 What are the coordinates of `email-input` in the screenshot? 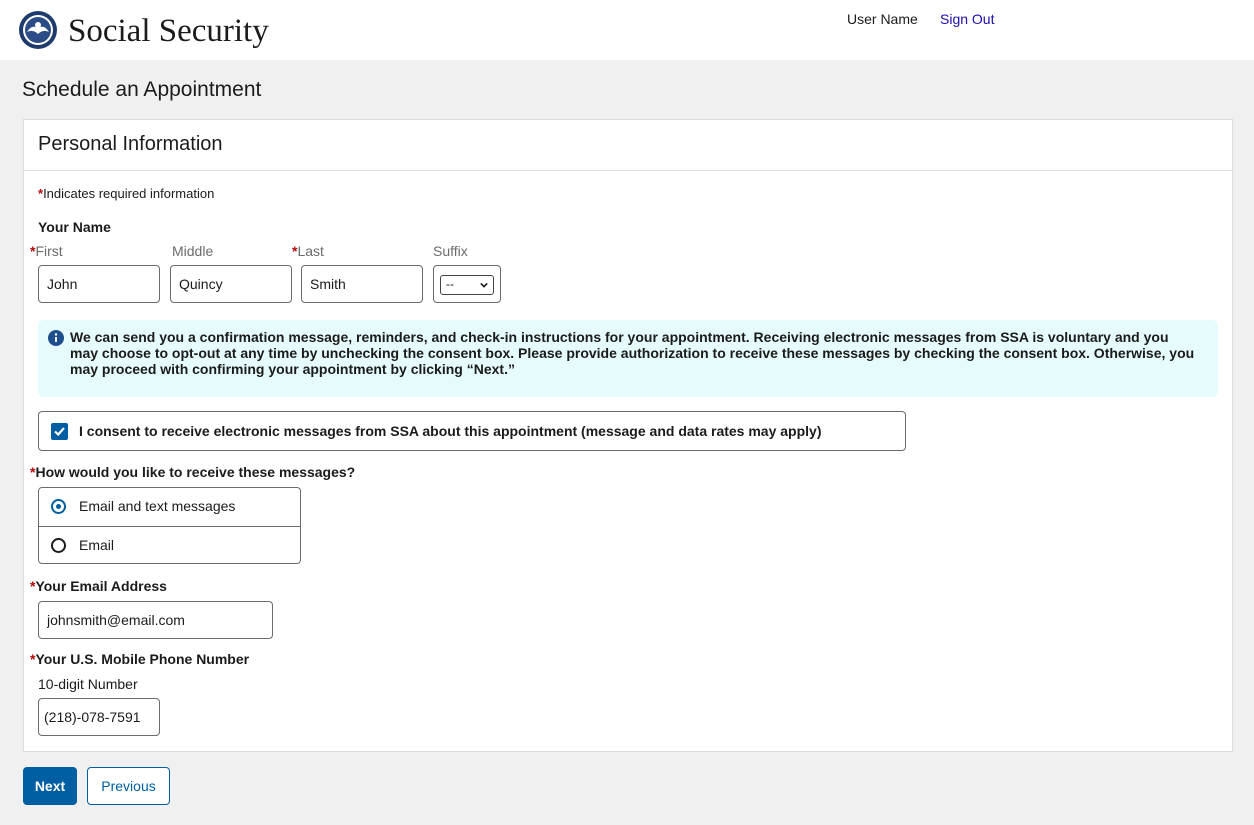 It's located at (155, 620).